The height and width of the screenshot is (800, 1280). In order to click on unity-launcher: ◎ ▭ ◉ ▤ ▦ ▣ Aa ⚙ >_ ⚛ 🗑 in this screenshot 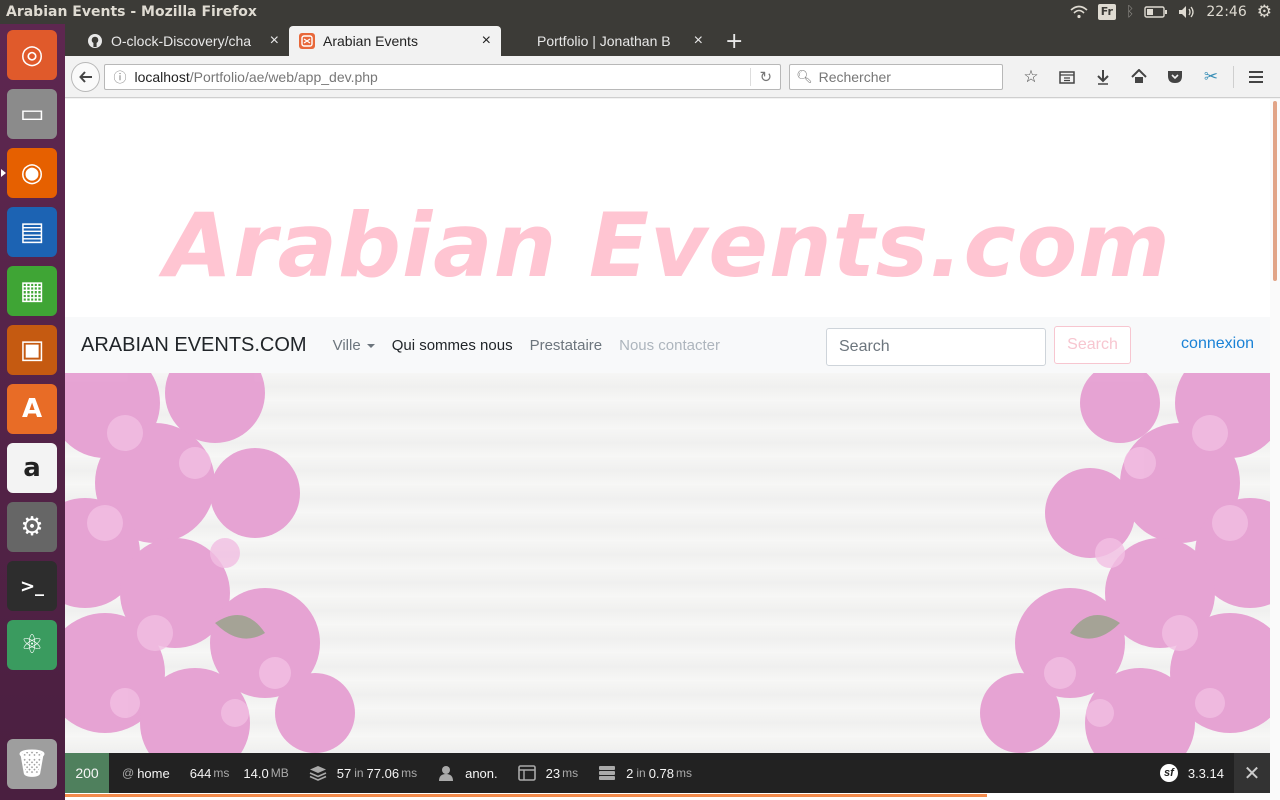, I will do `click(32, 412)`.